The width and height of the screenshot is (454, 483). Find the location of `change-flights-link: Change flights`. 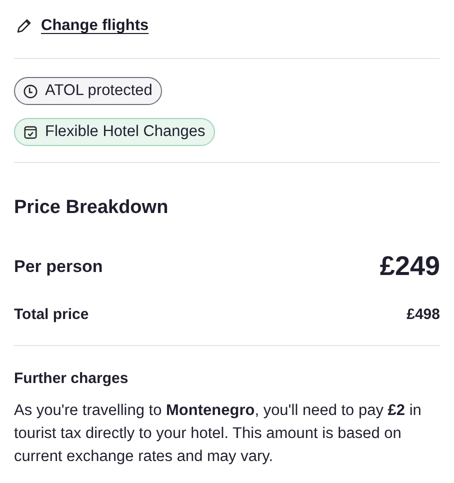

change-flights-link: Change flights is located at coordinates (95, 26).